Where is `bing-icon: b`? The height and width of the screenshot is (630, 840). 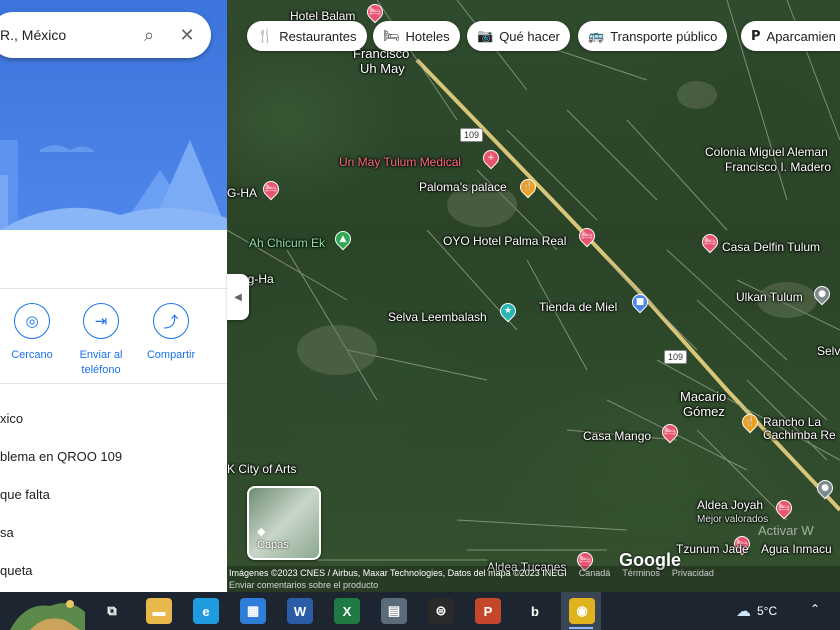
bing-icon: b is located at coordinates (535, 611).